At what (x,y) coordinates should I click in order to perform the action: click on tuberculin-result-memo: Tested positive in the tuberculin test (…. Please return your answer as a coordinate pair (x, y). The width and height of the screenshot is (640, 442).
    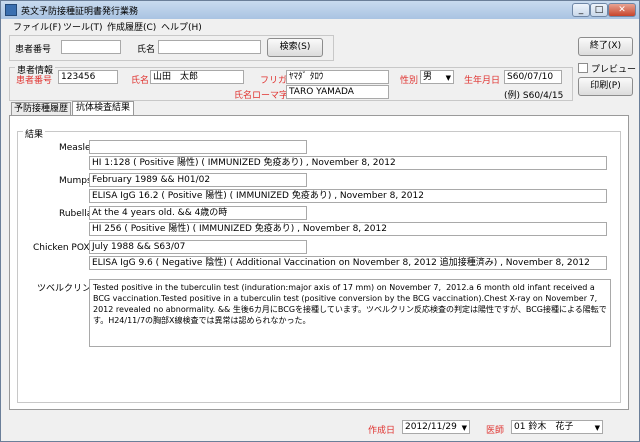
    Looking at the image, I should click on (350, 313).